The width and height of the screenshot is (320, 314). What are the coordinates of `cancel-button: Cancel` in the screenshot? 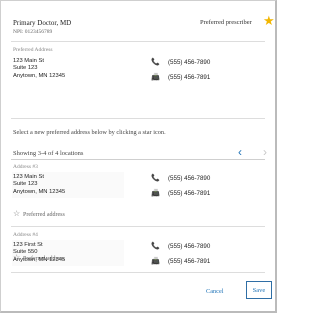 It's located at (214, 291).